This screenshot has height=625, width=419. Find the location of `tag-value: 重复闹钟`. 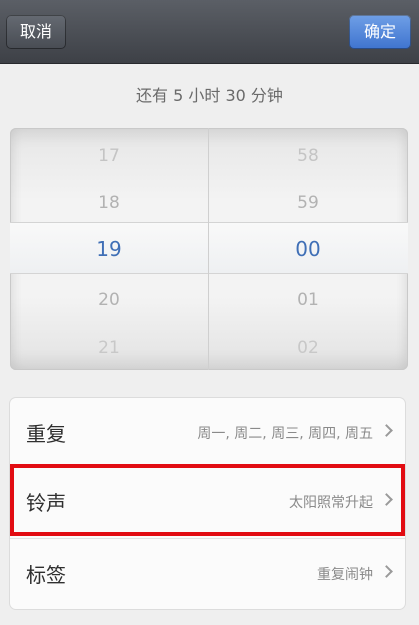

tag-value: 重复闹钟 is located at coordinates (345, 575).